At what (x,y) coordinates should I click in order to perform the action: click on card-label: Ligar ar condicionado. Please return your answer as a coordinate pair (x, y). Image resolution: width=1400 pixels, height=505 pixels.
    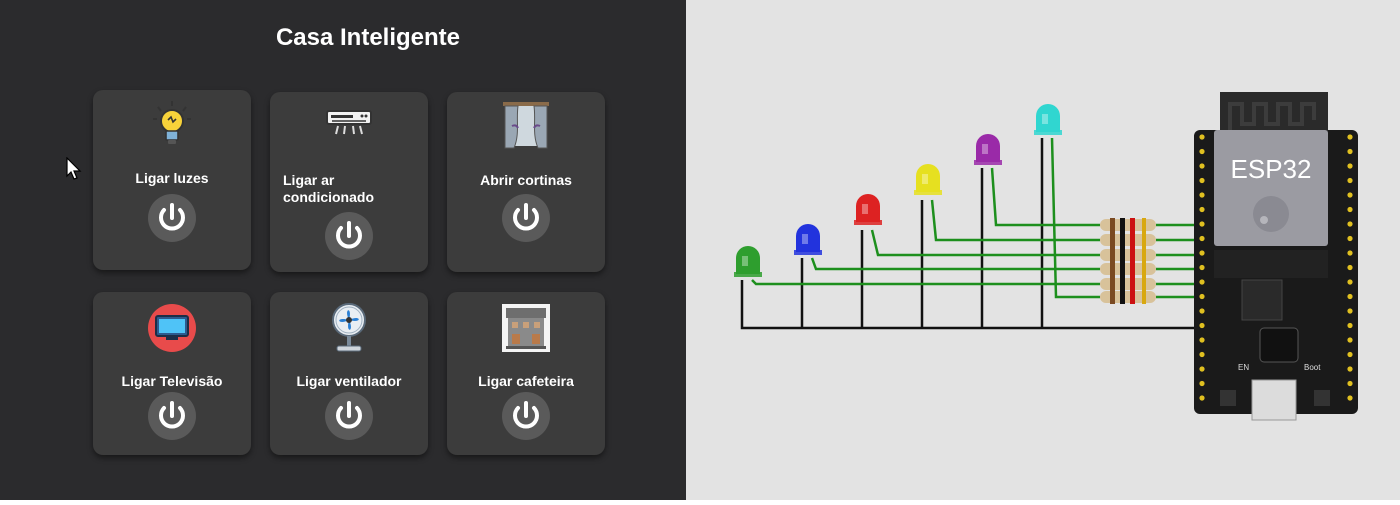
    Looking at the image, I should click on (328, 188).